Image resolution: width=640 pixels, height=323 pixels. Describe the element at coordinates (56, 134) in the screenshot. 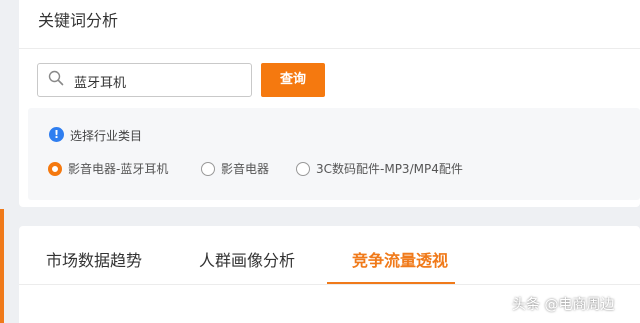

I see `info-icon: !` at that location.